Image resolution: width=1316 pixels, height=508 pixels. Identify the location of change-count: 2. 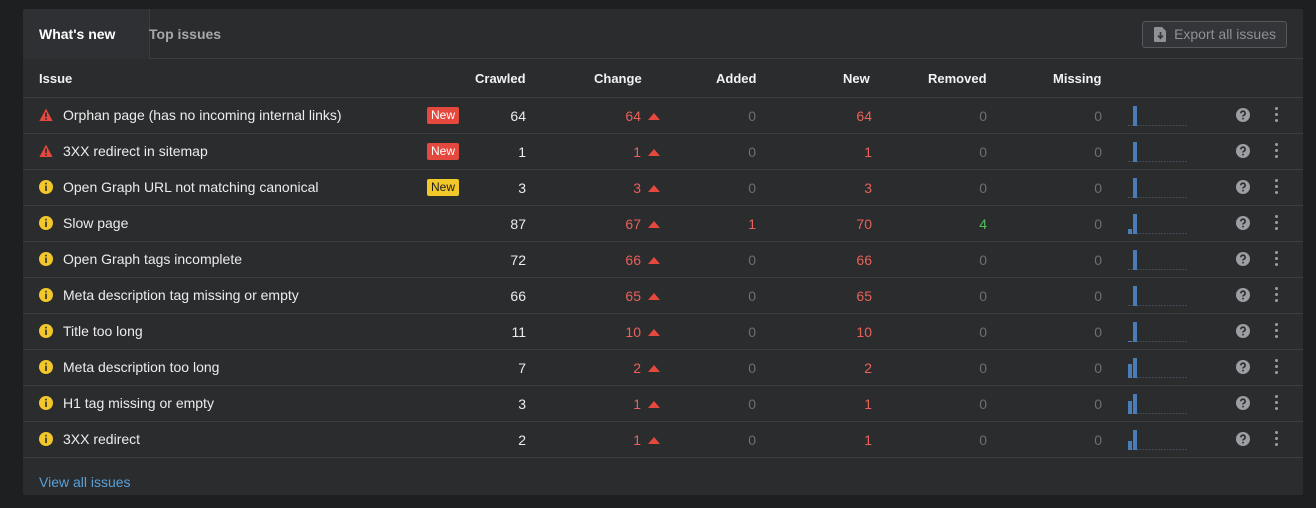
(611, 368).